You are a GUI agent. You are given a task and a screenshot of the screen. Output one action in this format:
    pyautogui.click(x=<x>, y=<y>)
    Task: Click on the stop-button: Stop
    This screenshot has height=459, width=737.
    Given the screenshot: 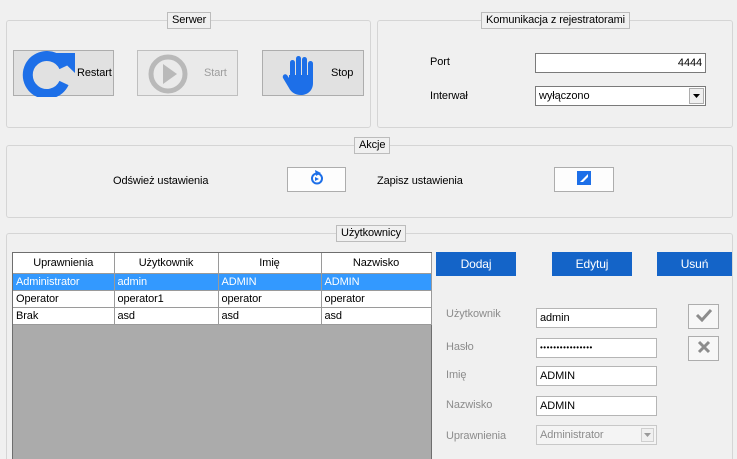 What is the action you would take?
    pyautogui.click(x=313, y=73)
    